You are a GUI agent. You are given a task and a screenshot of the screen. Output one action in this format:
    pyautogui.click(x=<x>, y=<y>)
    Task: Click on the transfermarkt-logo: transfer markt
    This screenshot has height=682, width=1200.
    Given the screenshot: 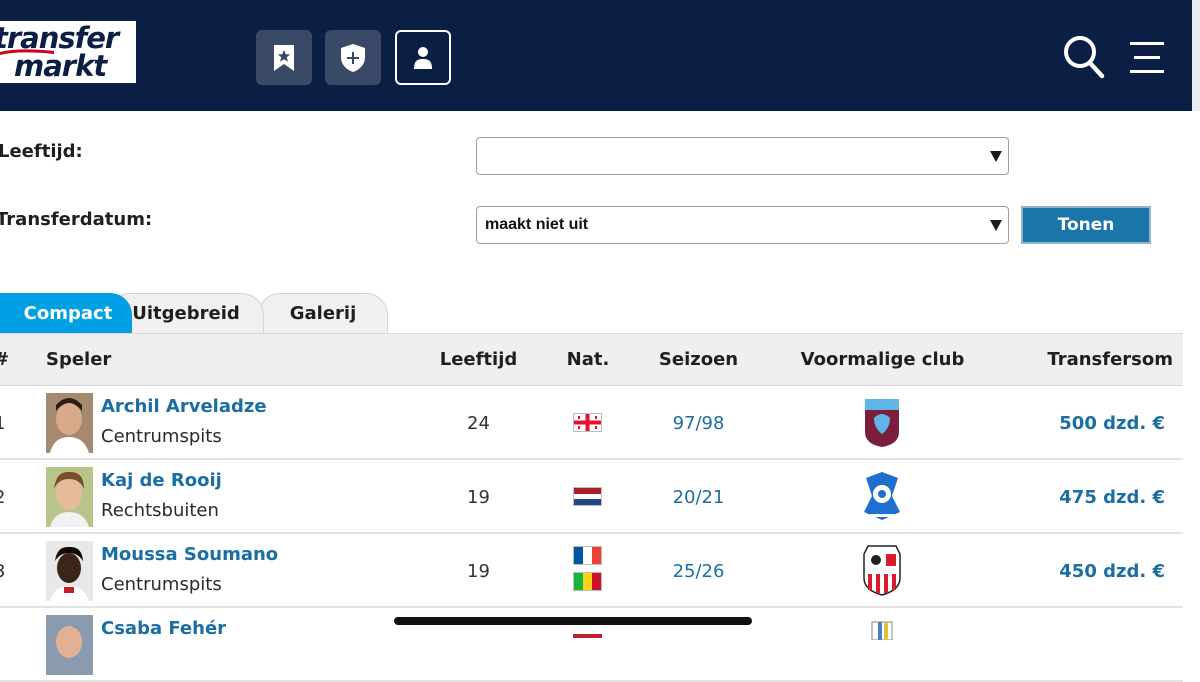 What is the action you would take?
    pyautogui.click(x=69, y=52)
    